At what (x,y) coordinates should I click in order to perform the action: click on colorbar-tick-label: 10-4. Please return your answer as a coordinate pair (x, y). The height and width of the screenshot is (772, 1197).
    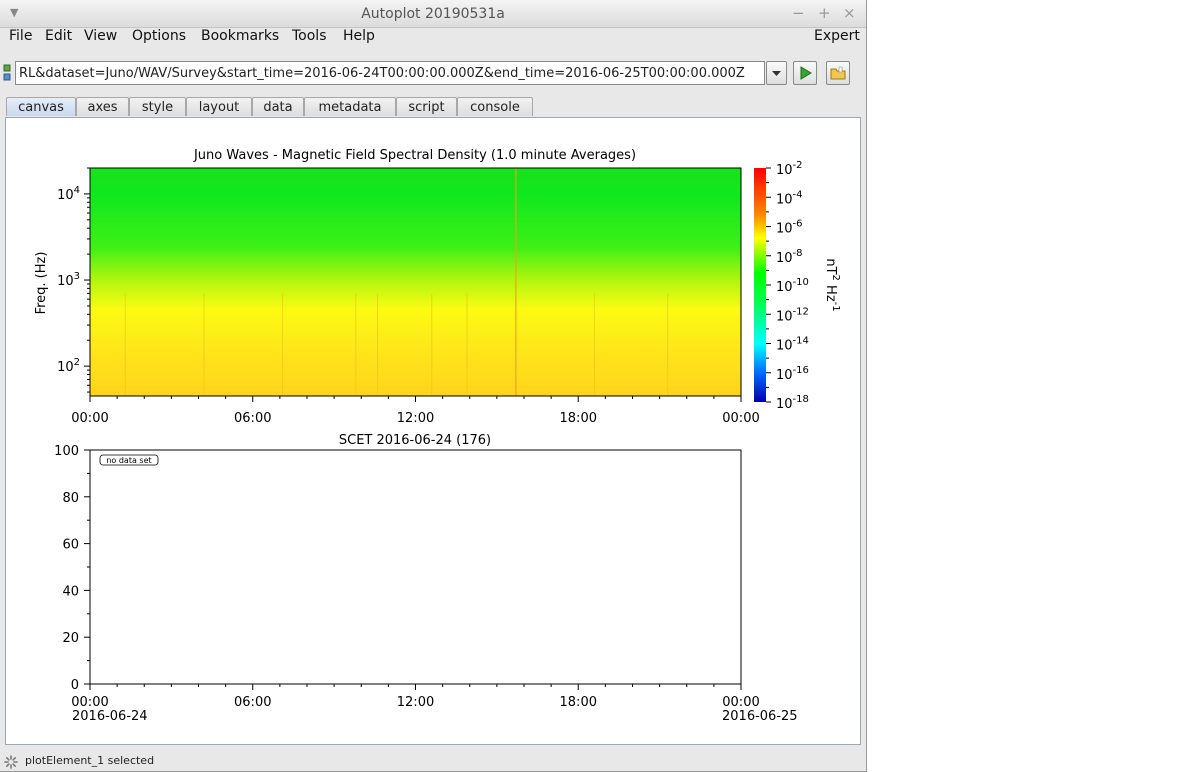
    Looking at the image, I should click on (789, 198).